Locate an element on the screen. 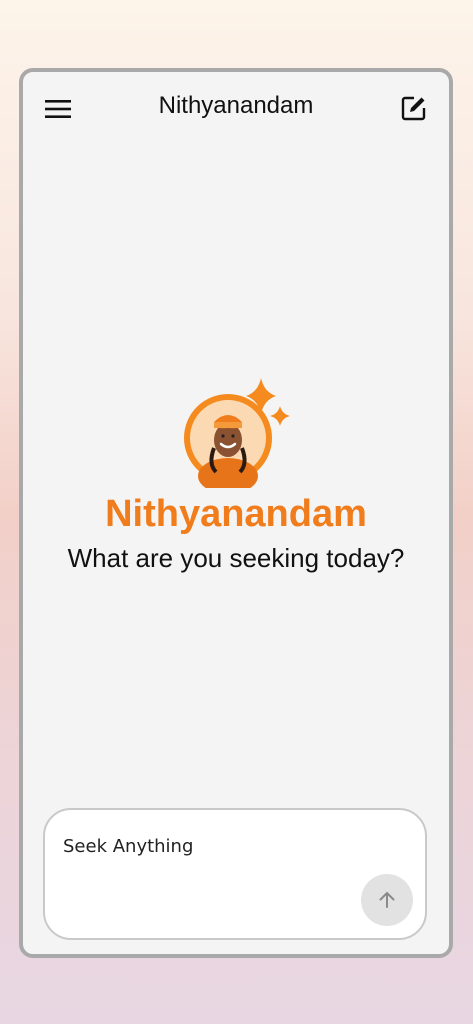 This screenshot has width=473, height=1024. new-chat-button is located at coordinates (414, 108).